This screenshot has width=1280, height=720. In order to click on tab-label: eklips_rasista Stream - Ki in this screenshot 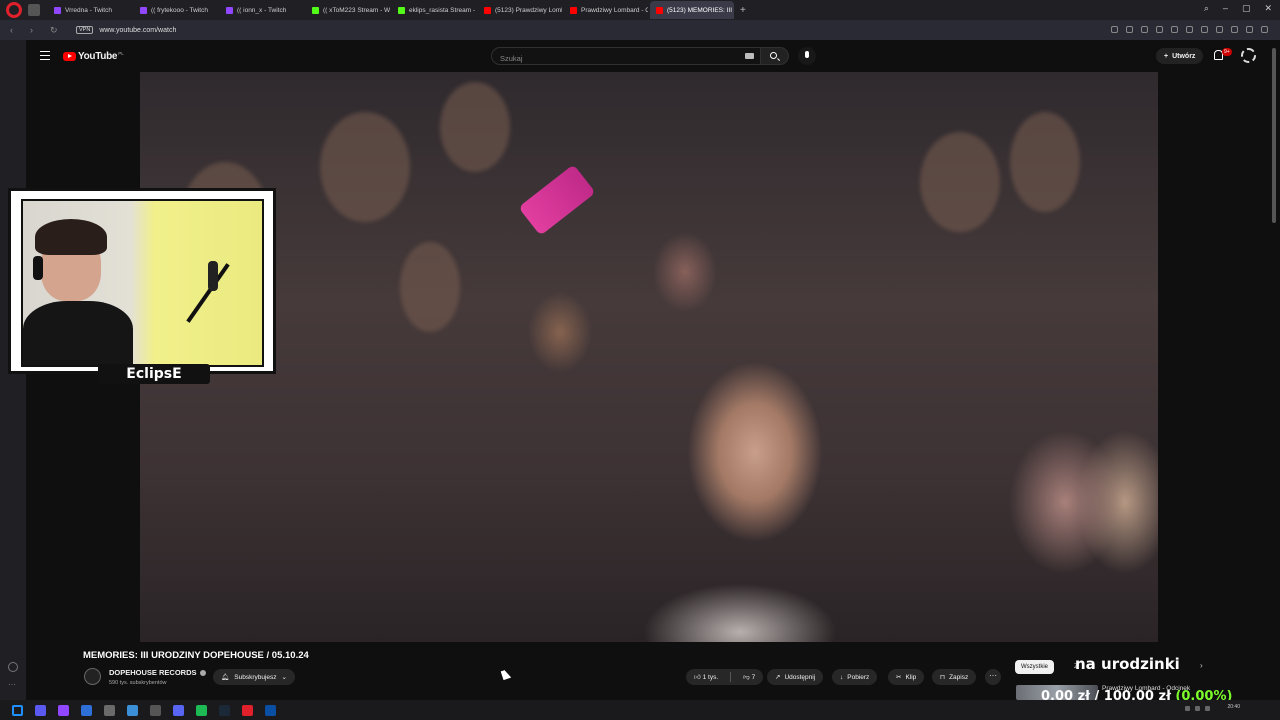, I will do `click(442, 10)`.